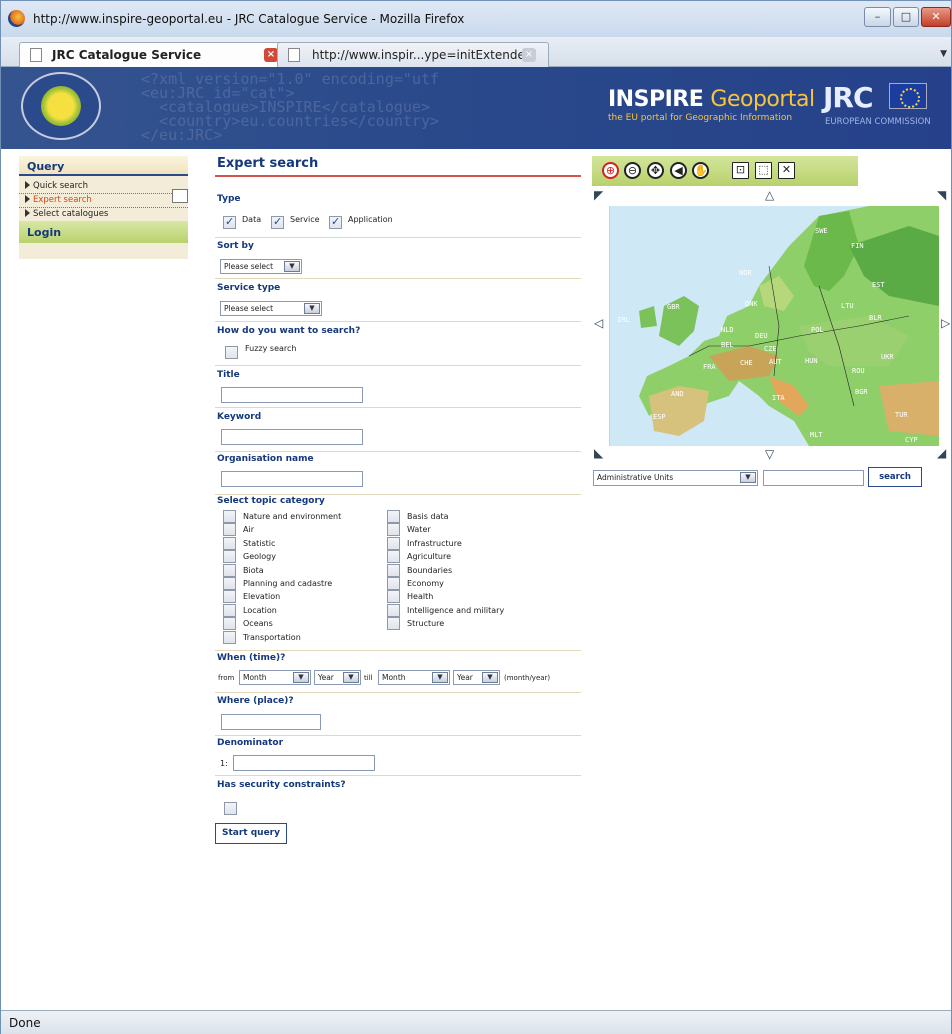 Image resolution: width=952 pixels, height=1034 pixels. What do you see at coordinates (305, 219) in the screenshot?
I see `type-service-label: Service` at bounding box center [305, 219].